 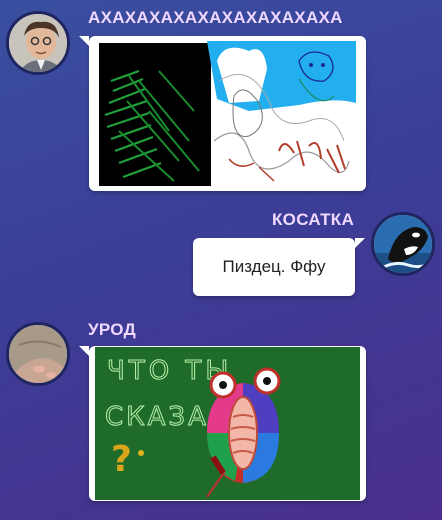 I want to click on message-author: АХАХАХАХАХАХАХАХАХАХА, so click(x=215, y=17).